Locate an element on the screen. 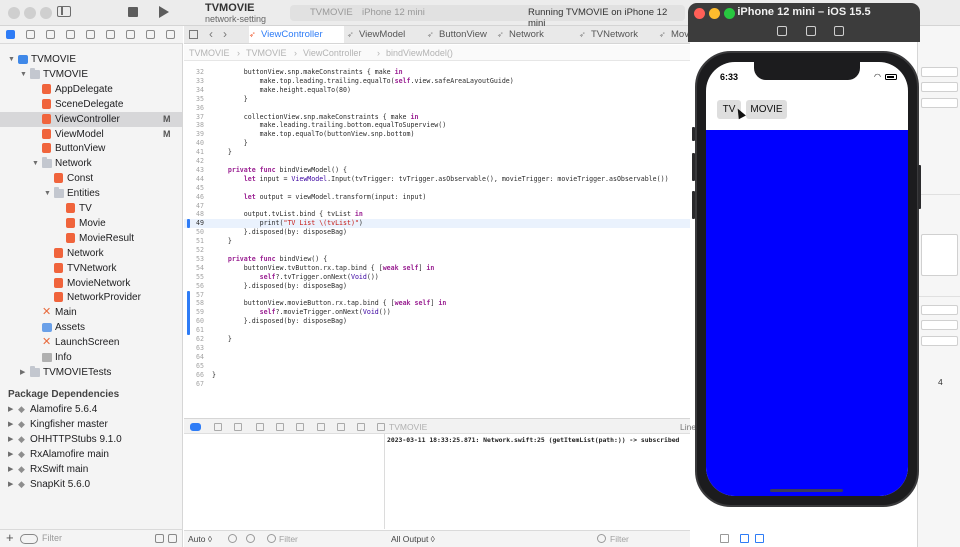 This screenshot has height=547, width=960. line-number: 66 is located at coordinates (194, 375).